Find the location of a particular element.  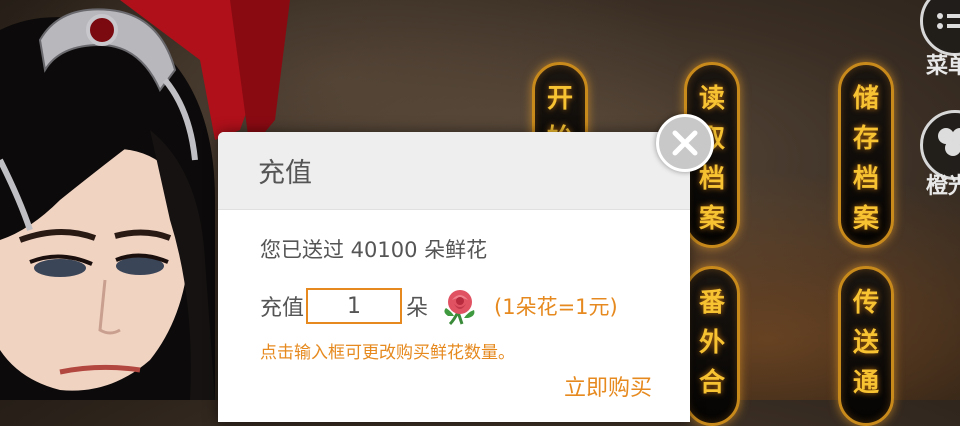

menu-button-char: 档 is located at coordinates (865, 179).